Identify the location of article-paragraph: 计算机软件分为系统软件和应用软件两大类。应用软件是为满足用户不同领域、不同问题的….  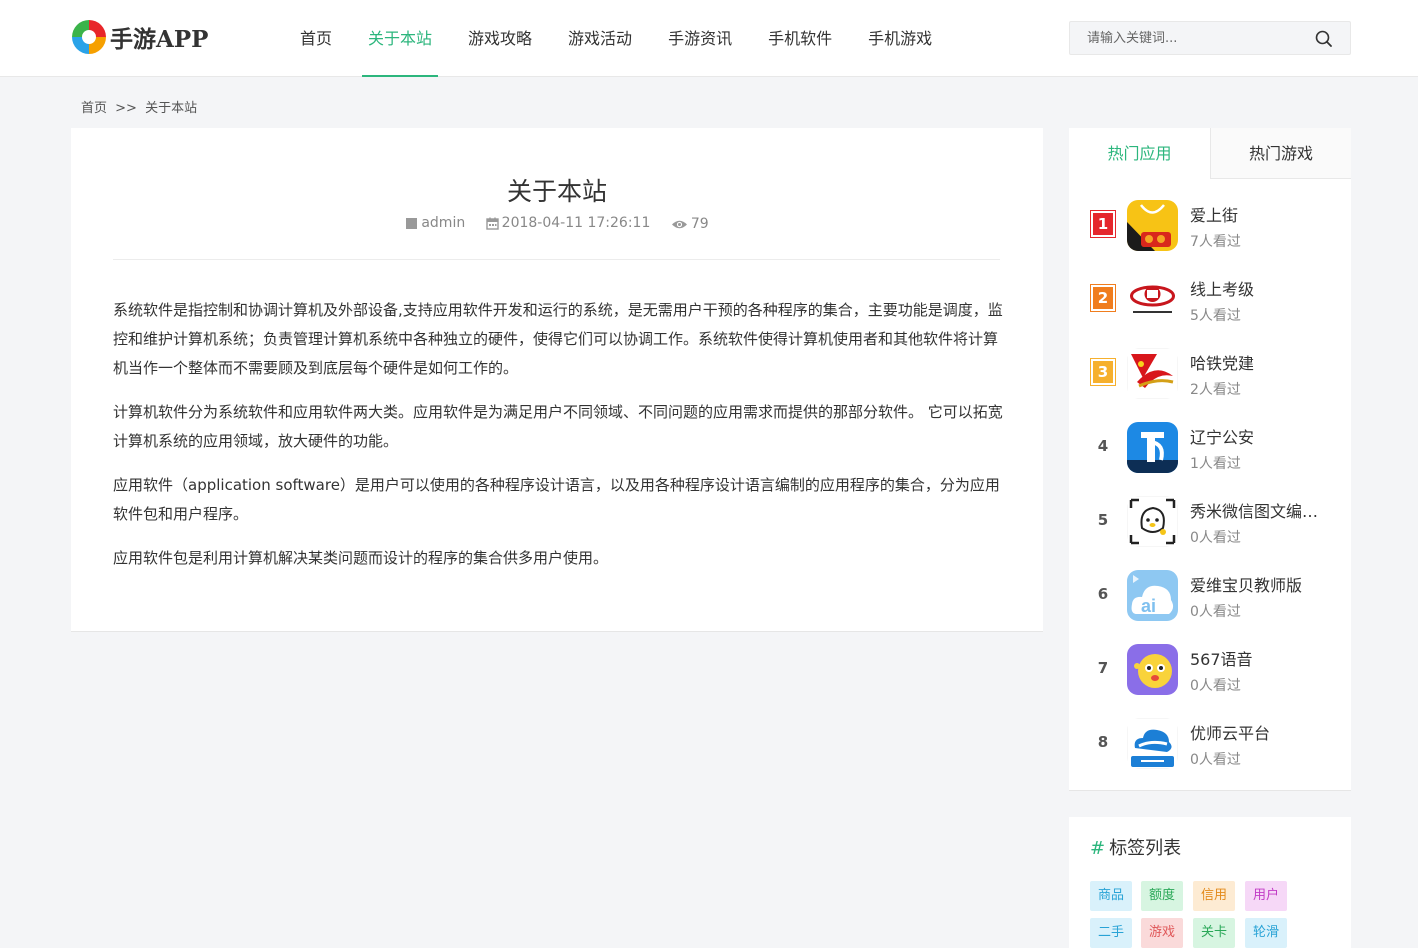
(558, 426).